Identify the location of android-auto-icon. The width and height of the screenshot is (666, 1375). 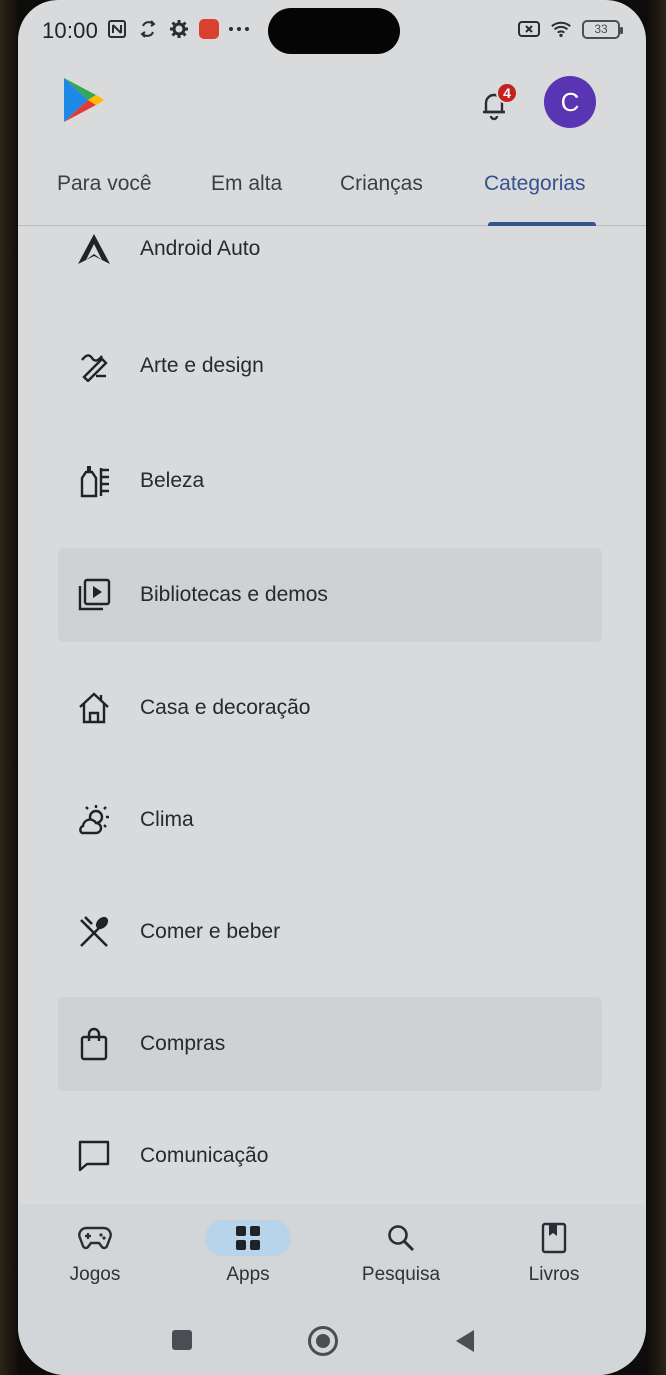
(94, 249).